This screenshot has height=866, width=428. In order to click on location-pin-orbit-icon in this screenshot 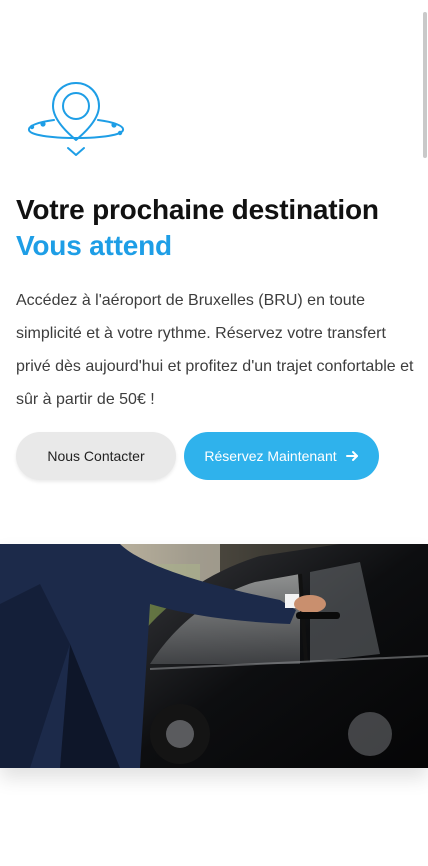, I will do `click(76, 119)`.